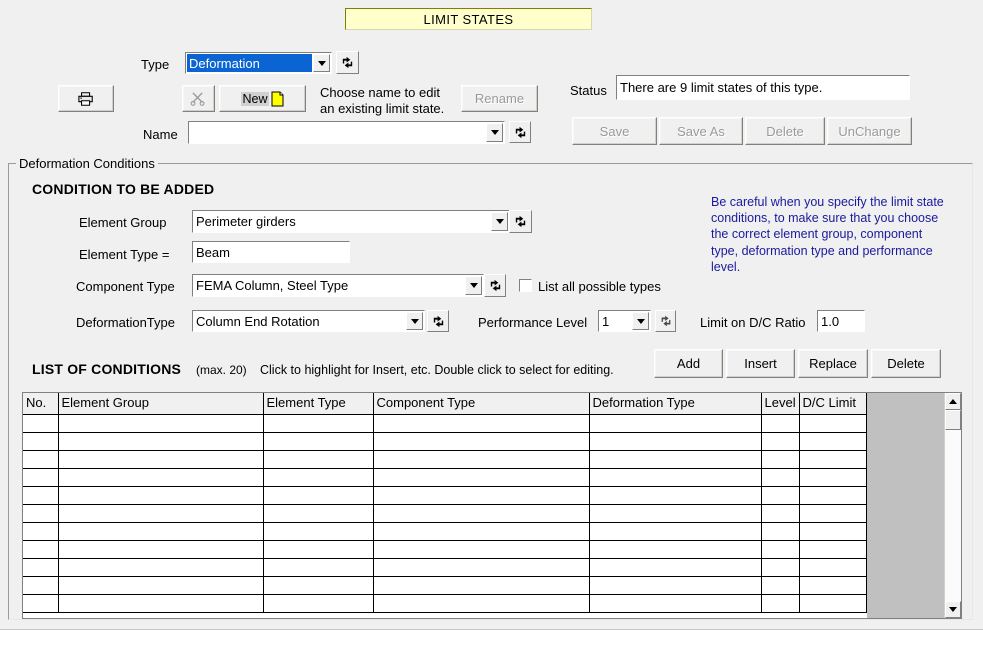 Image resolution: width=983 pixels, height=647 pixels. Describe the element at coordinates (953, 420) in the screenshot. I see `scrollbar-thumb` at that location.